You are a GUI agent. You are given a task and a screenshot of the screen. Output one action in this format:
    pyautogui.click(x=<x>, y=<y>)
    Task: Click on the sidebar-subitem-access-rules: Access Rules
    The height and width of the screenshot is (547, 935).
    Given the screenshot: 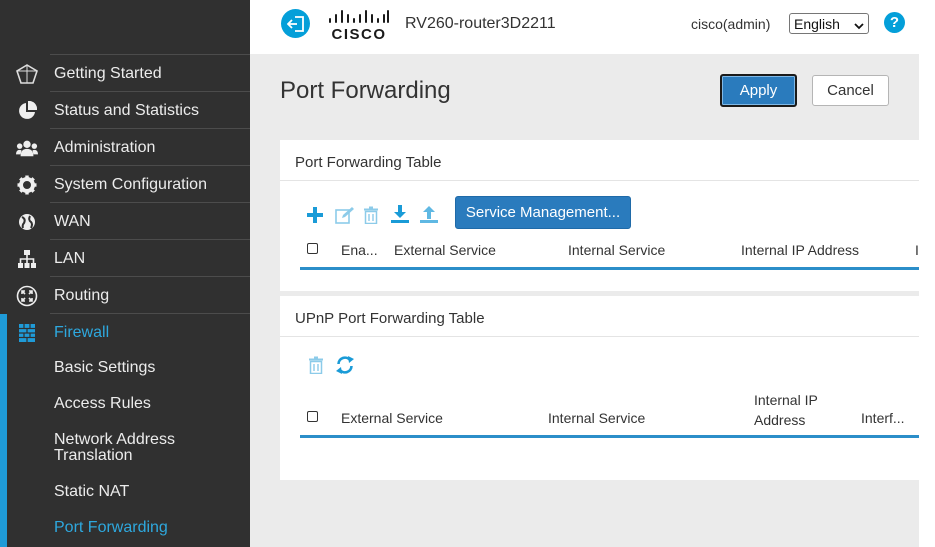 What is the action you would take?
    pyautogui.click(x=102, y=404)
    